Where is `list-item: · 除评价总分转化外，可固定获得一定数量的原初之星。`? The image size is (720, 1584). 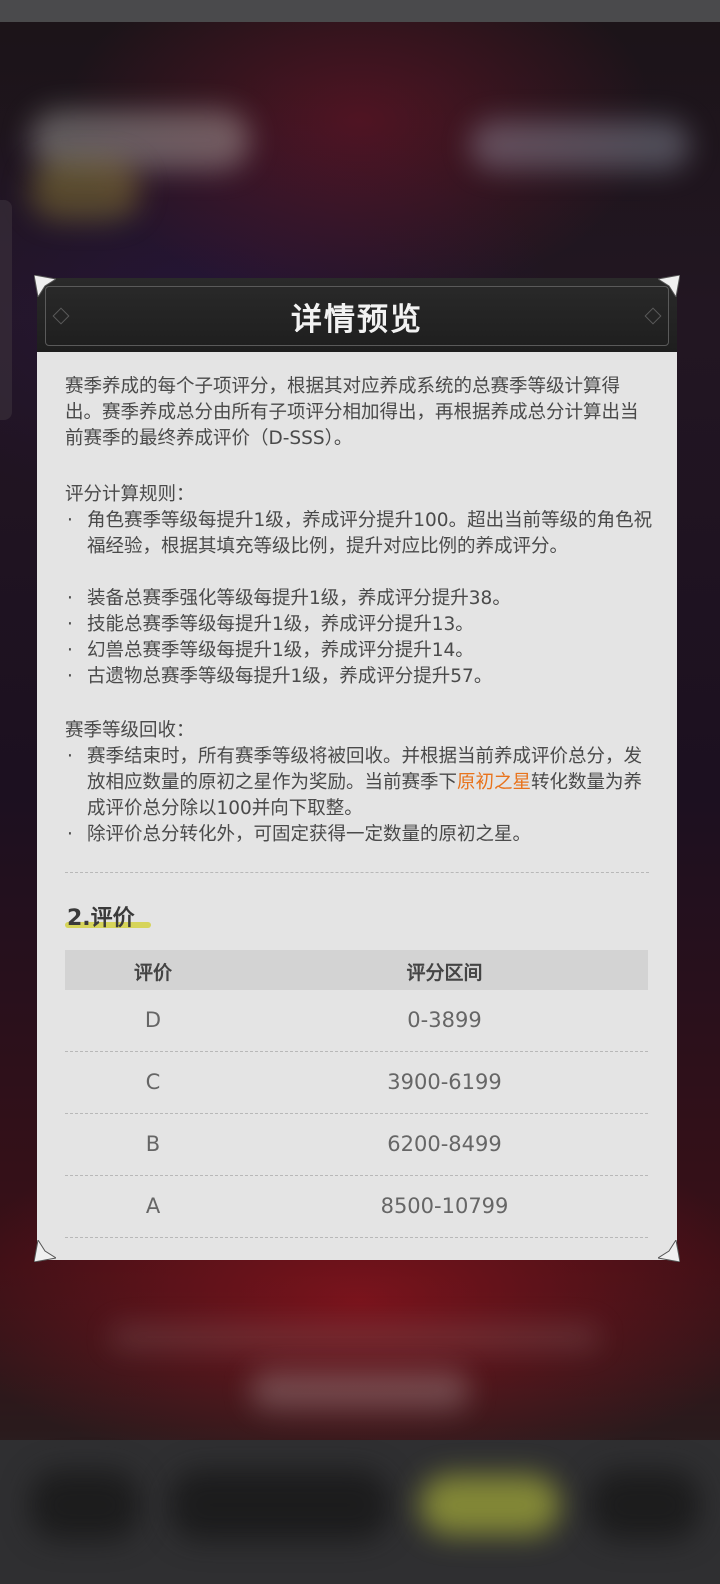
list-item: · 除评价总分转化外，可固定获得一定数量的原初之星。 is located at coordinates (299, 834).